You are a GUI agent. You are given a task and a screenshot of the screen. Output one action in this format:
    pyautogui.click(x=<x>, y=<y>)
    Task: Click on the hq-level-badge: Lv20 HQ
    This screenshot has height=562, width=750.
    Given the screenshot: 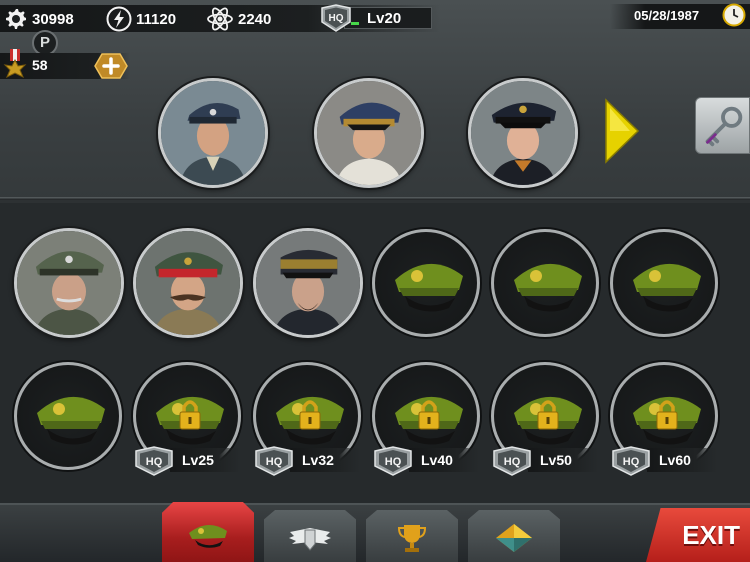 What is the action you would take?
    pyautogui.click(x=375, y=18)
    